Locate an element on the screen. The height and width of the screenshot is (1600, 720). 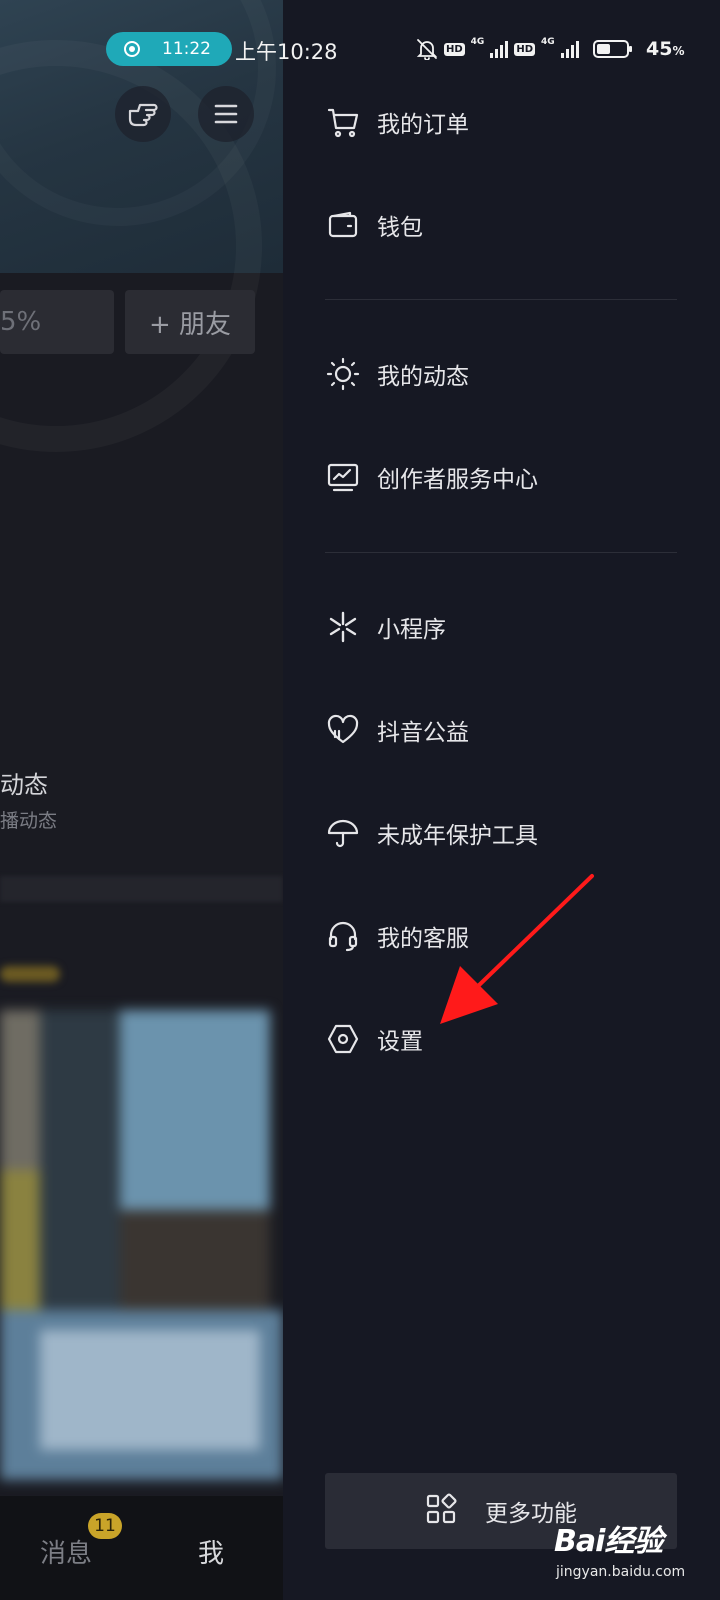
screen-recording-indicator: 11:22 is located at coordinates (169, 49).